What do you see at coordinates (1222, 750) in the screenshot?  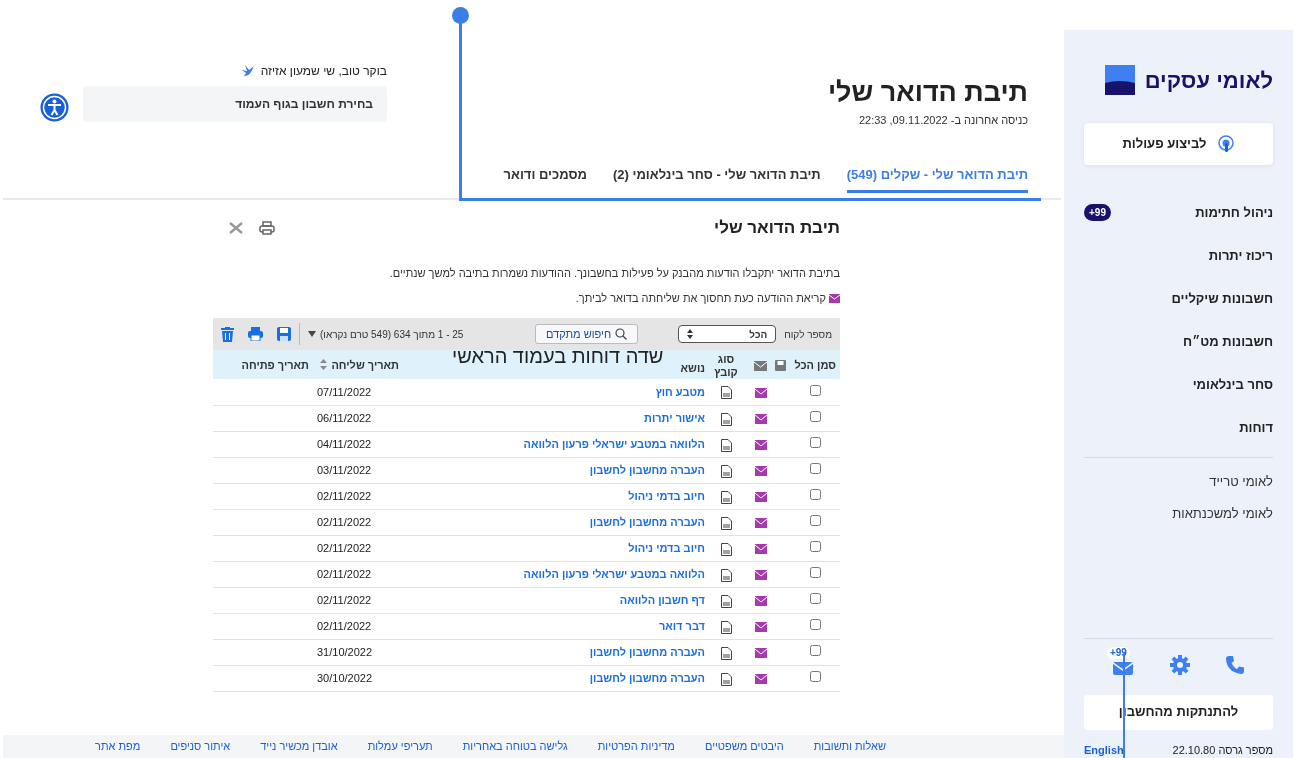 I see `version-text: מספר גרסה 22.10.80` at bounding box center [1222, 750].